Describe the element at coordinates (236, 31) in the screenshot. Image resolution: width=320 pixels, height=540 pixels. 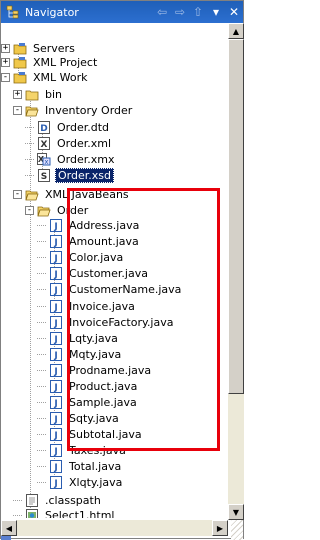
I see `scroll-up-button: ▲` at that location.